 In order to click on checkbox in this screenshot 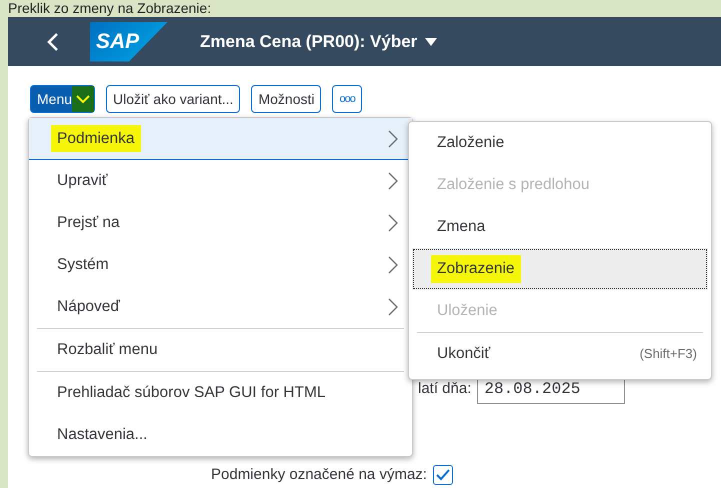, I will do `click(442, 475)`.